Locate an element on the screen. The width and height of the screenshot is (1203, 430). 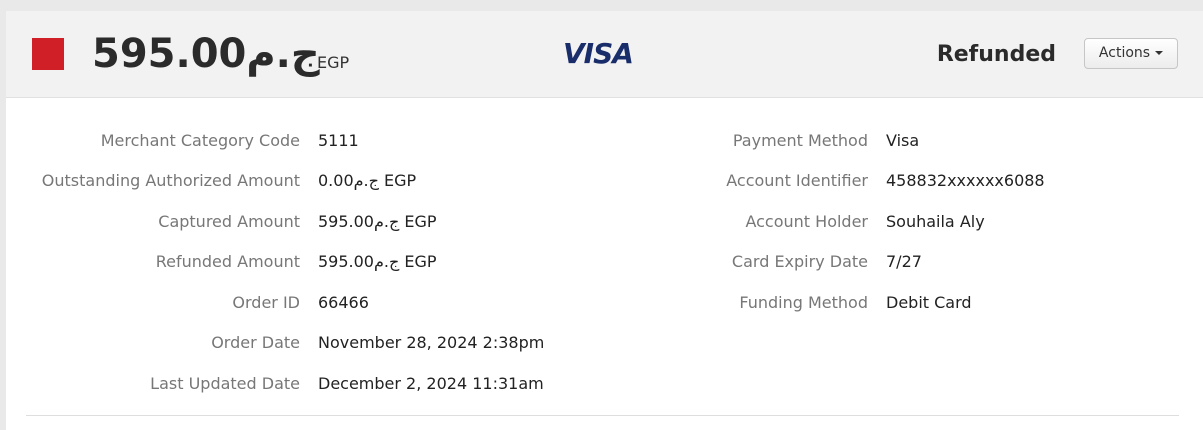
field-label: Account Holder is located at coordinates (806, 221).